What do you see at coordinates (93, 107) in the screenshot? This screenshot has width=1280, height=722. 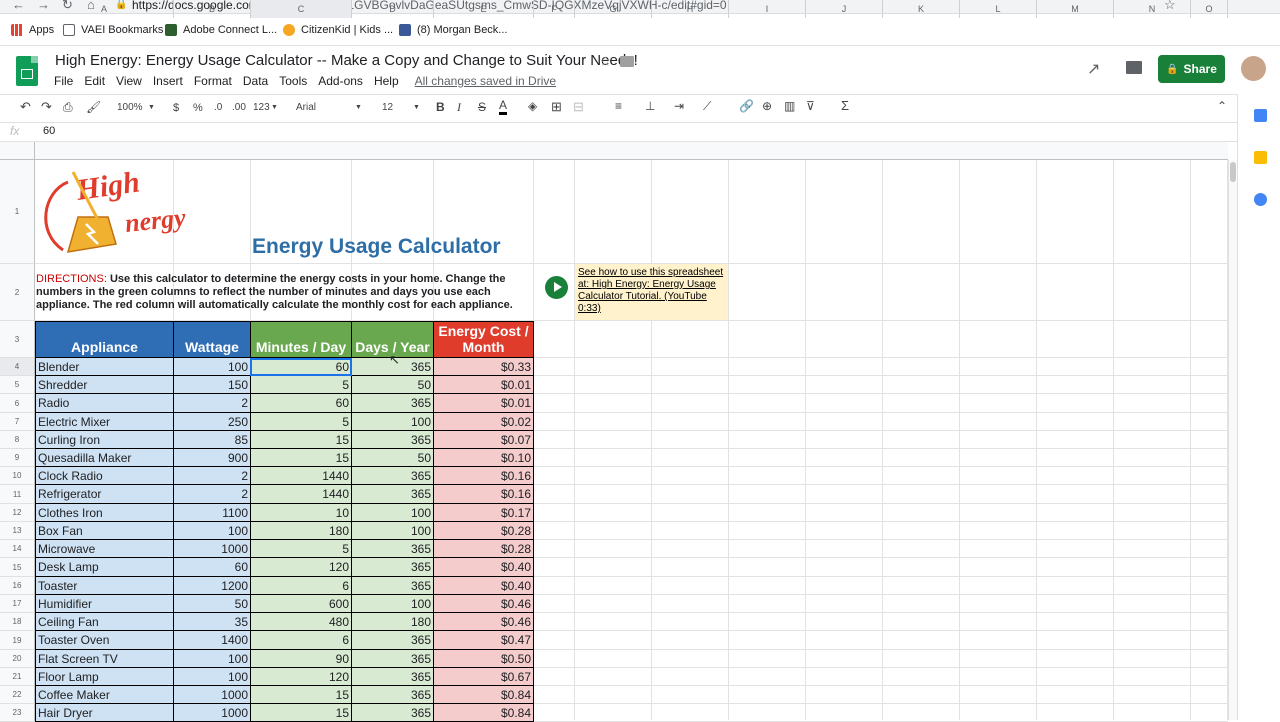 I see `paint-format-icon: 🖌` at bounding box center [93, 107].